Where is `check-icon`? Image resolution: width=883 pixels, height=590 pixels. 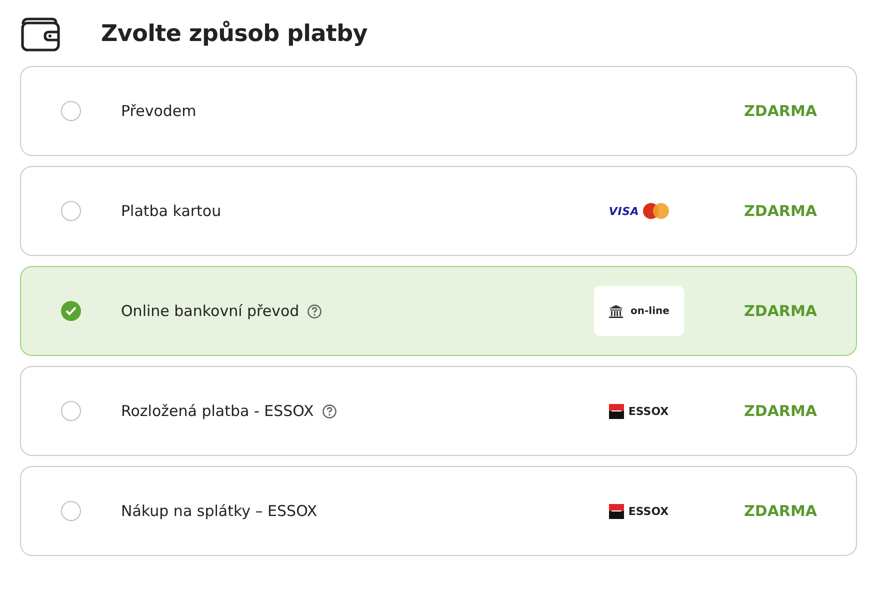
check-icon is located at coordinates (71, 311).